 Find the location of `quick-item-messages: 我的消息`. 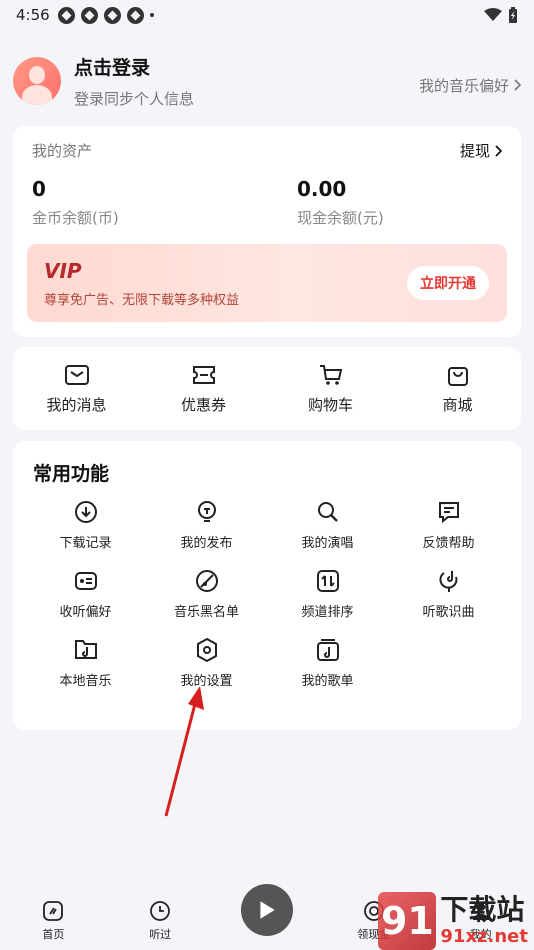

quick-item-messages: 我的消息 is located at coordinates (76, 388).